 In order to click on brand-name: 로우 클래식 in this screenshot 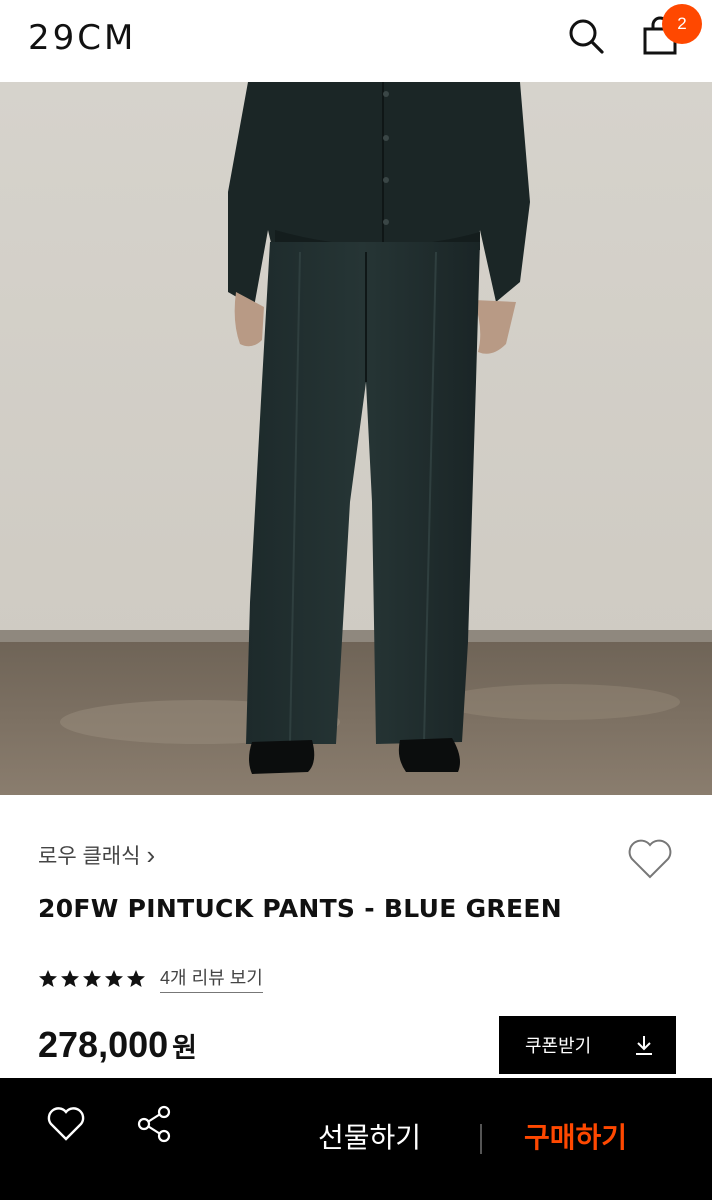, I will do `click(89, 856)`.